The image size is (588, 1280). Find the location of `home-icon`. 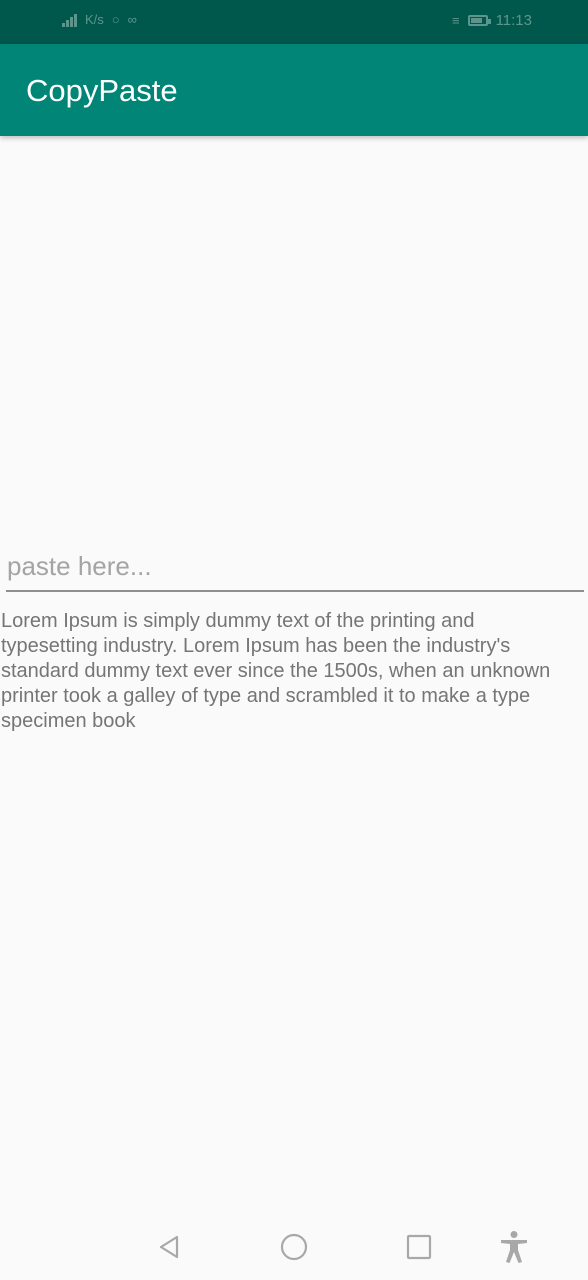

home-icon is located at coordinates (294, 1247).